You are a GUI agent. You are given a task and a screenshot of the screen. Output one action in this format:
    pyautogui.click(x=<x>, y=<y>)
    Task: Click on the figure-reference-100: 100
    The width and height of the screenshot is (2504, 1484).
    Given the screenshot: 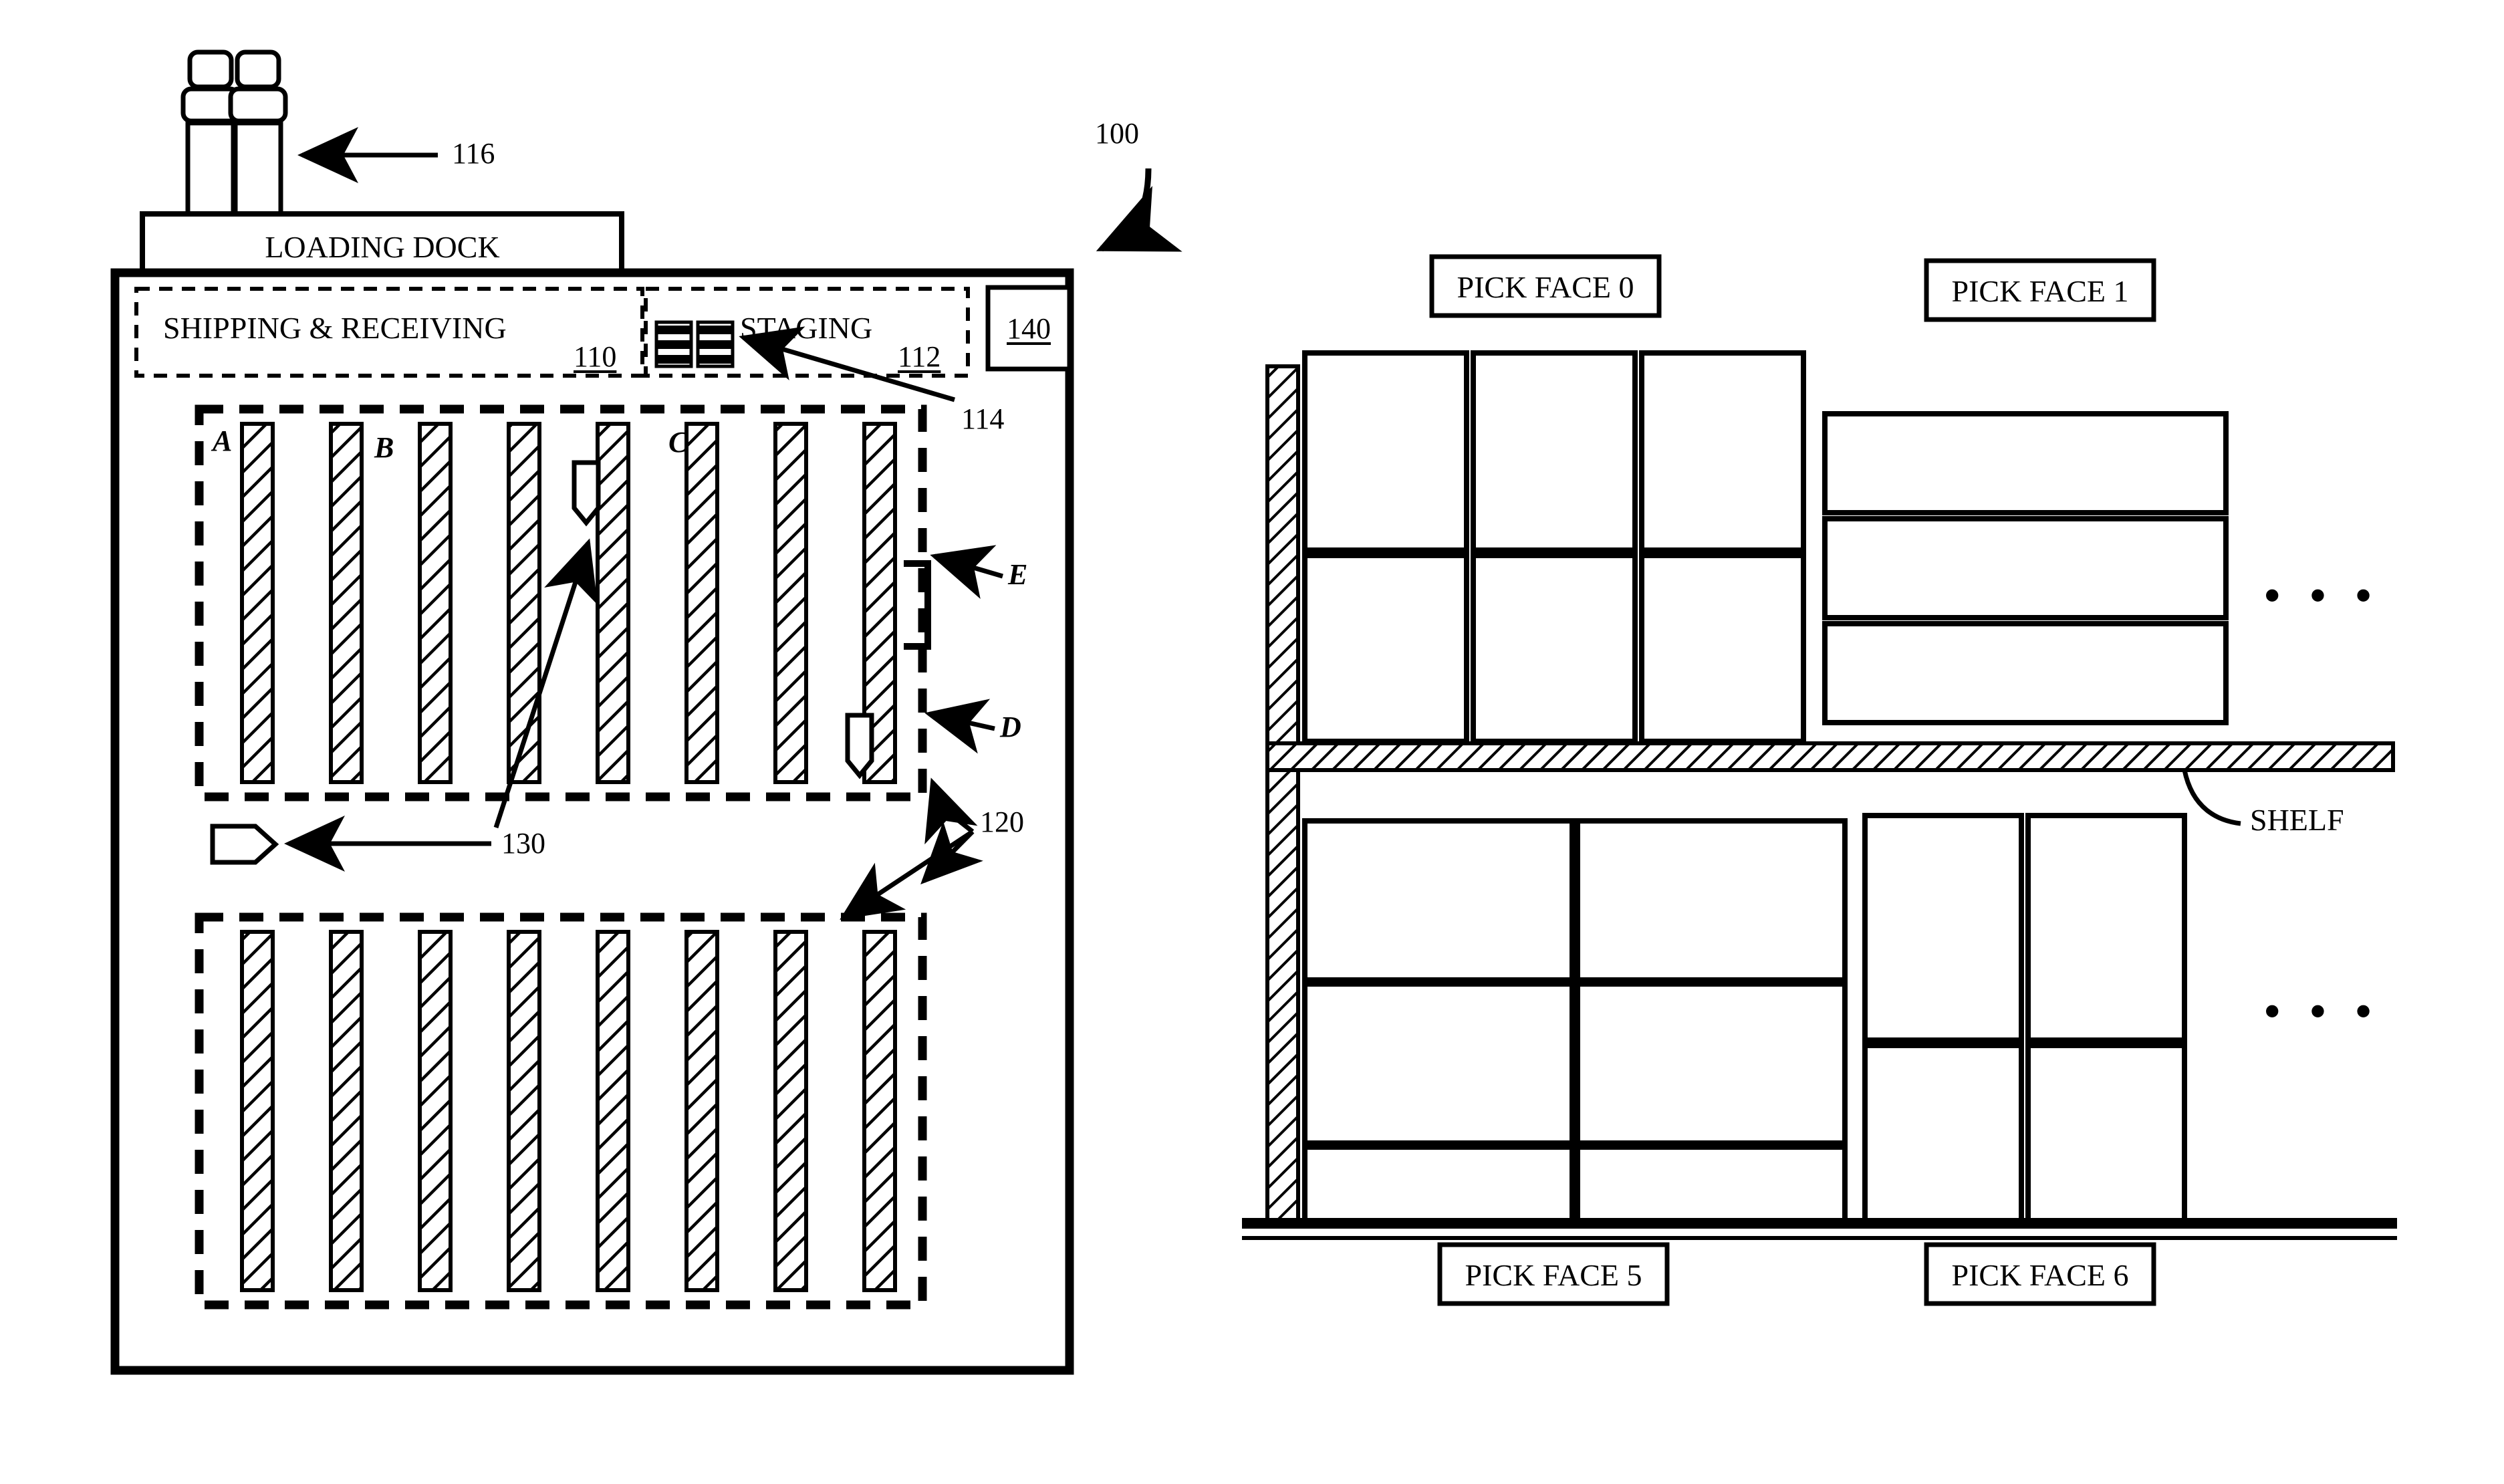 What is the action you would take?
    pyautogui.click(x=1117, y=133)
    